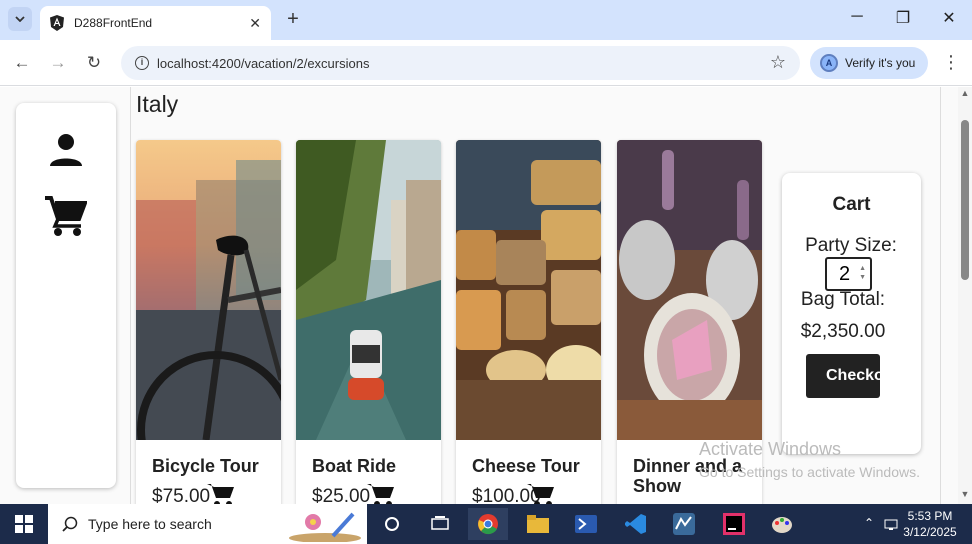 The image size is (972, 544). What do you see at coordinates (94, 63) in the screenshot?
I see `reload-button: ↻` at bounding box center [94, 63].